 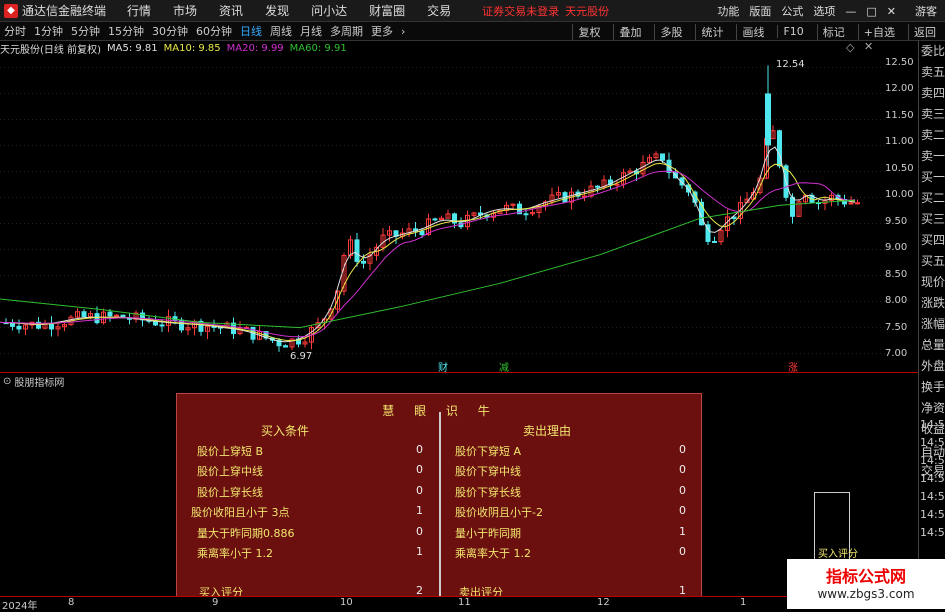 What do you see at coordinates (933, 51) in the screenshot?
I see `side-label: 委比` at bounding box center [933, 51].